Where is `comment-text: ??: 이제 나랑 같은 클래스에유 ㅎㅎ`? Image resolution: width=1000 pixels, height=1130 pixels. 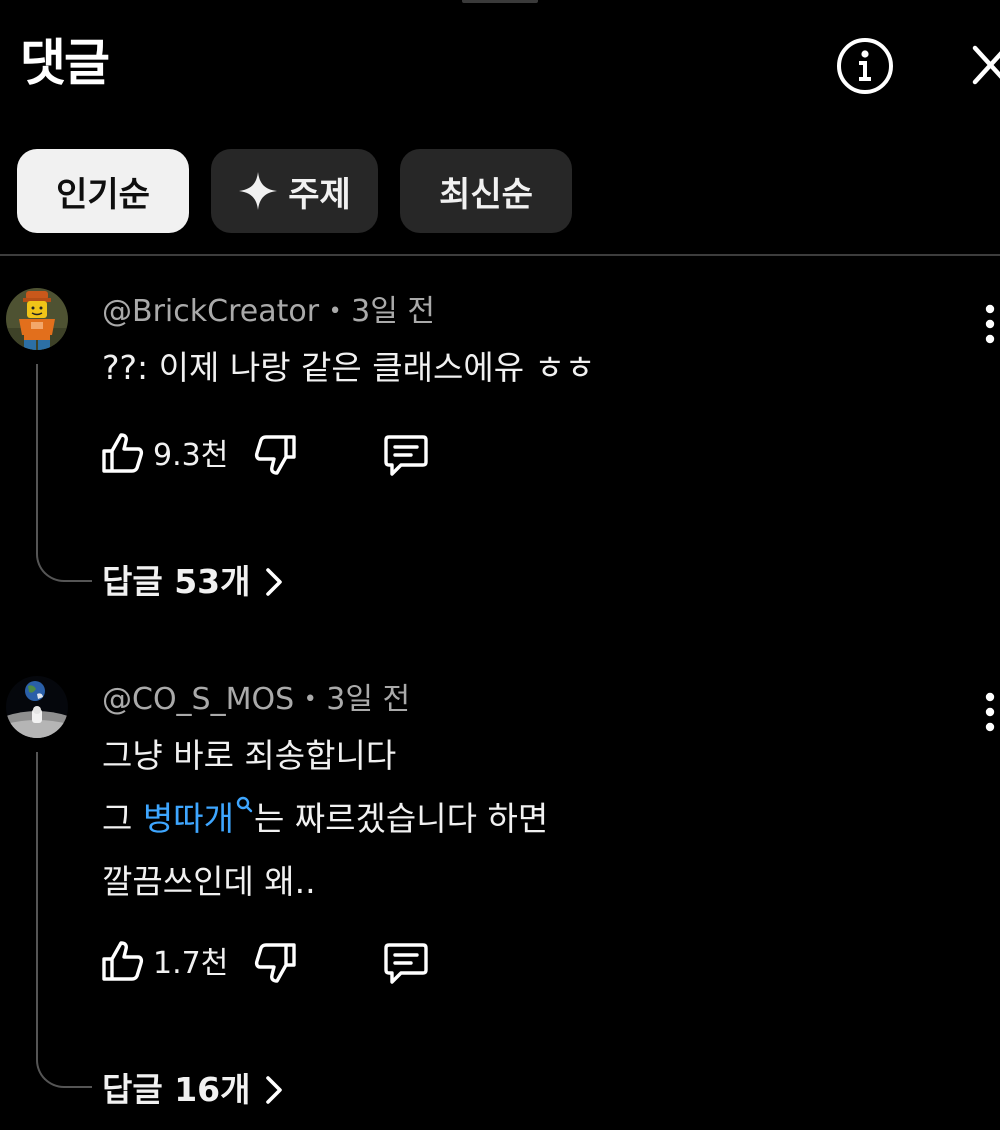 comment-text: ??: 이제 나랑 같은 클래스에유 ㅎㅎ is located at coordinates (348, 367).